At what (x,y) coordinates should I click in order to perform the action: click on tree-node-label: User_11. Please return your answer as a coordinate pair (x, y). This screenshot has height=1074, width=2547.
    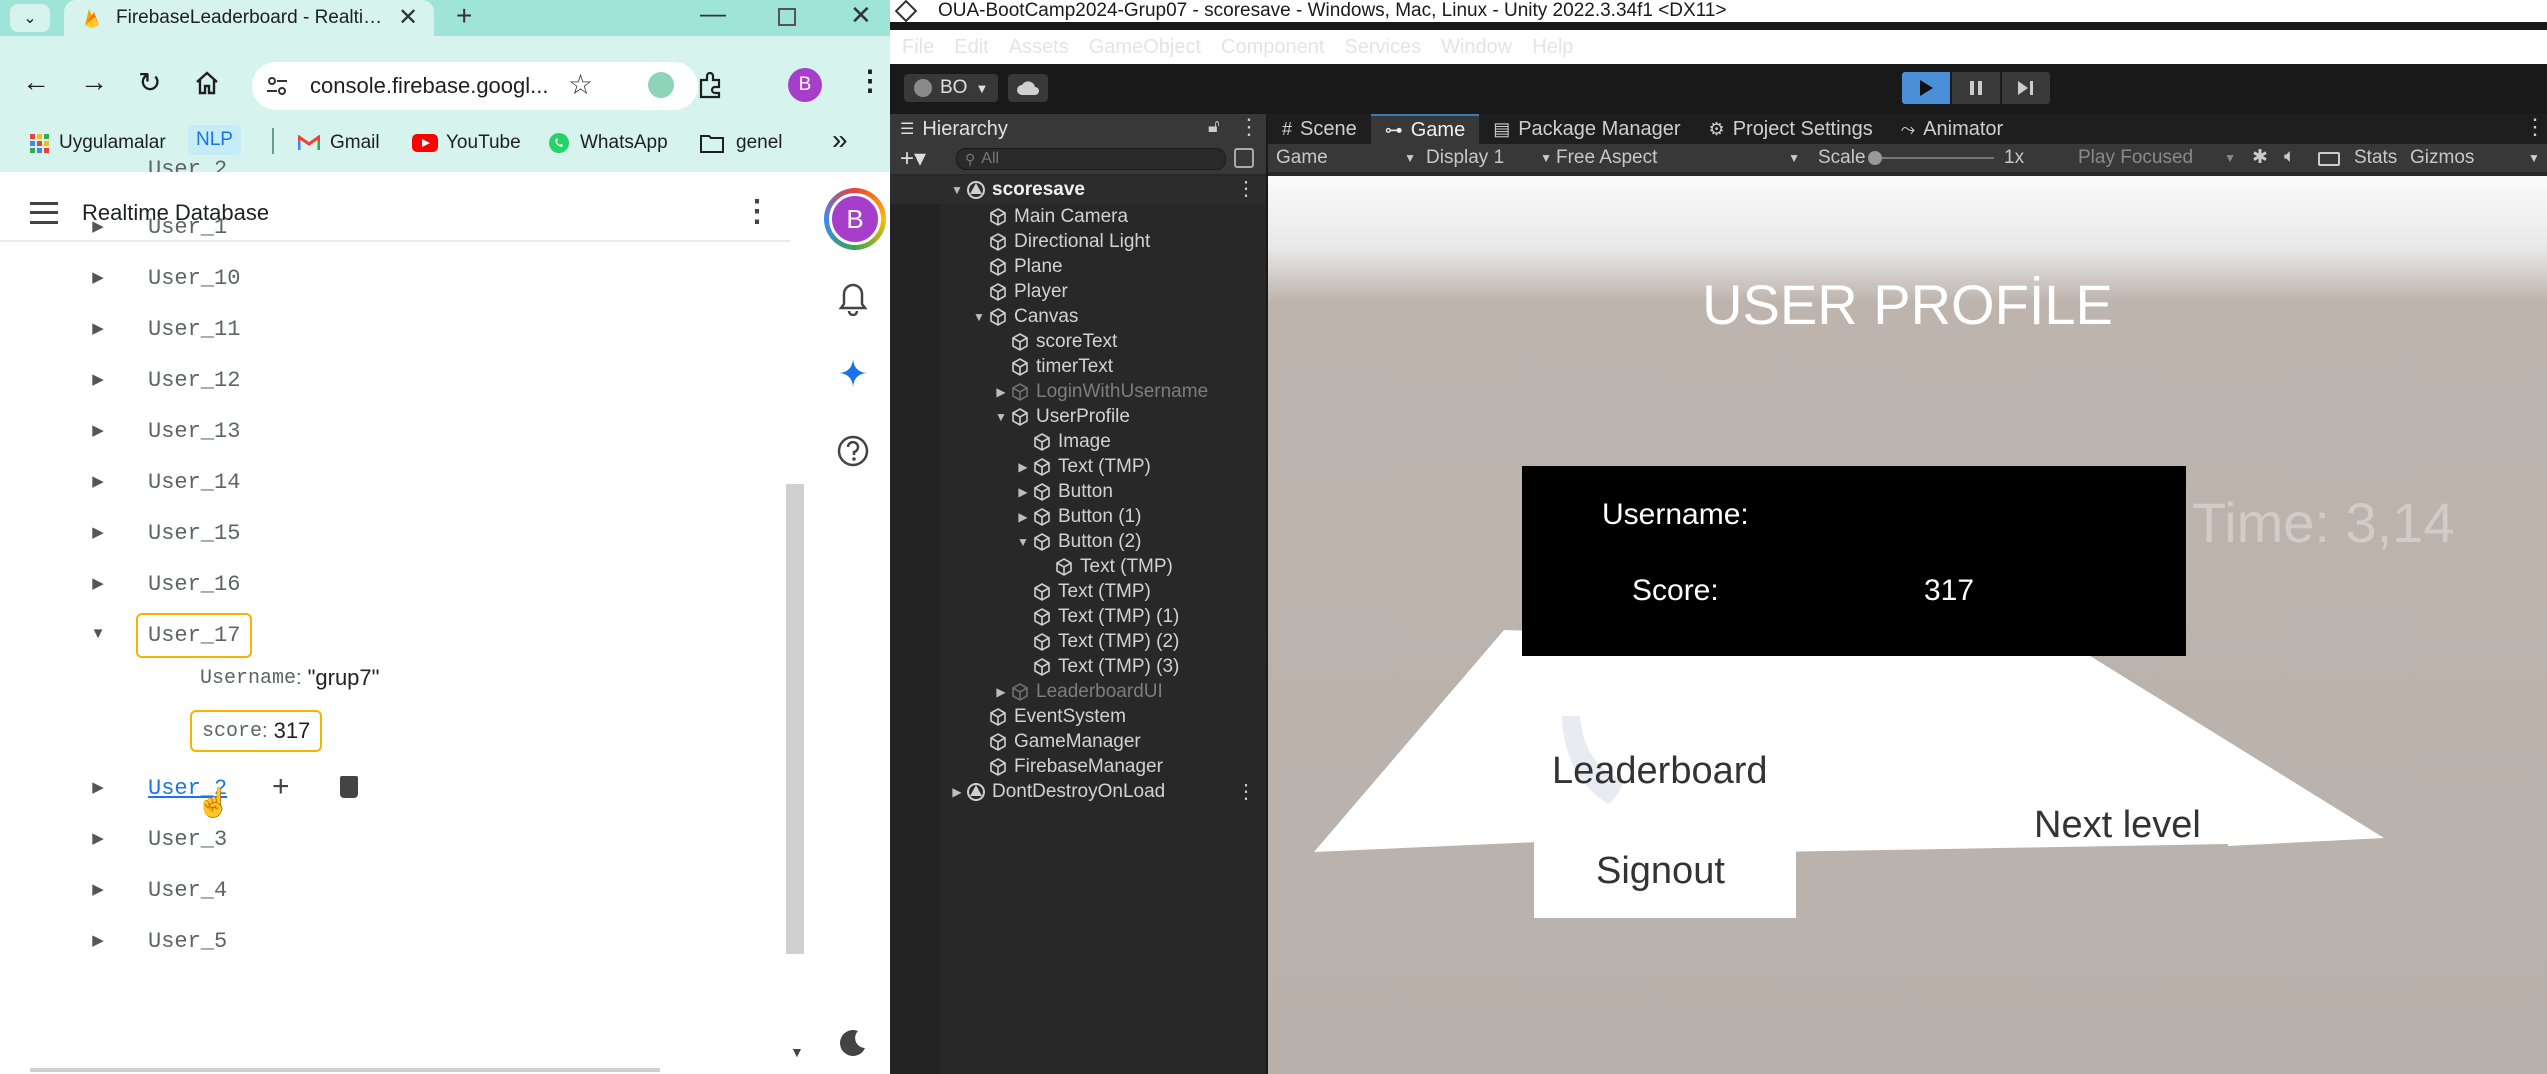
    Looking at the image, I should click on (194, 329).